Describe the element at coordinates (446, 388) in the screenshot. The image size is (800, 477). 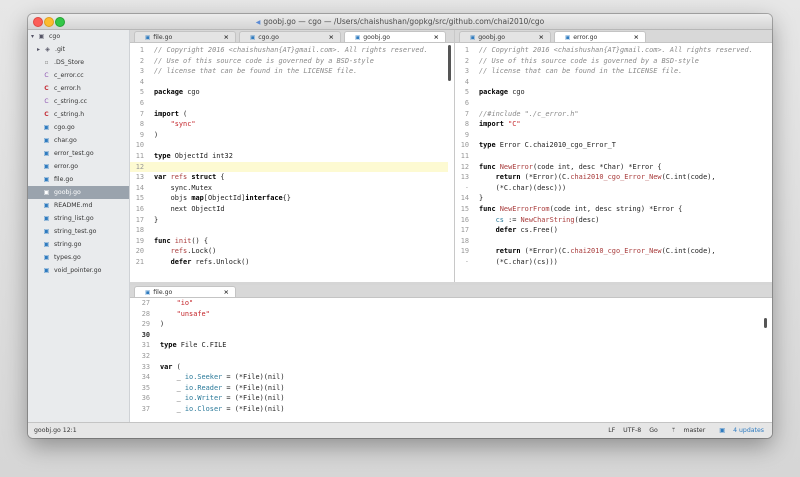
I see `code-line: 35 _ io.Reader = (*File)(nil)` at that location.